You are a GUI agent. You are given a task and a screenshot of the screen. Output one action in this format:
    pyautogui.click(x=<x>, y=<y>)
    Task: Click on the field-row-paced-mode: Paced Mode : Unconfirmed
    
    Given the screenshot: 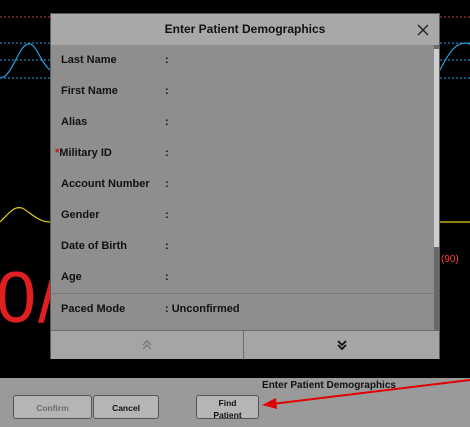 What is the action you would take?
    pyautogui.click(x=242, y=309)
    